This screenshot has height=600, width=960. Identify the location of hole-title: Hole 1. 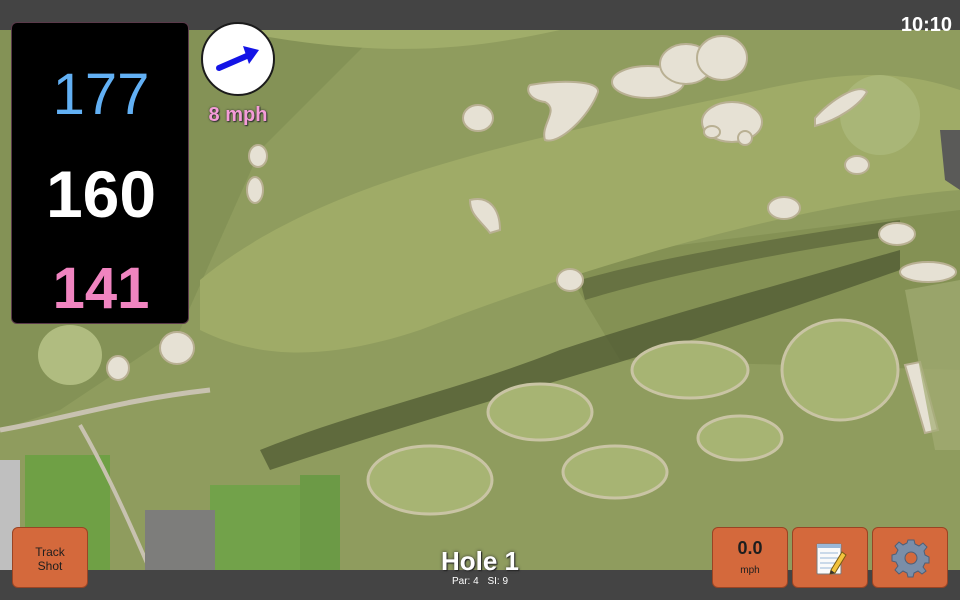
(480, 561).